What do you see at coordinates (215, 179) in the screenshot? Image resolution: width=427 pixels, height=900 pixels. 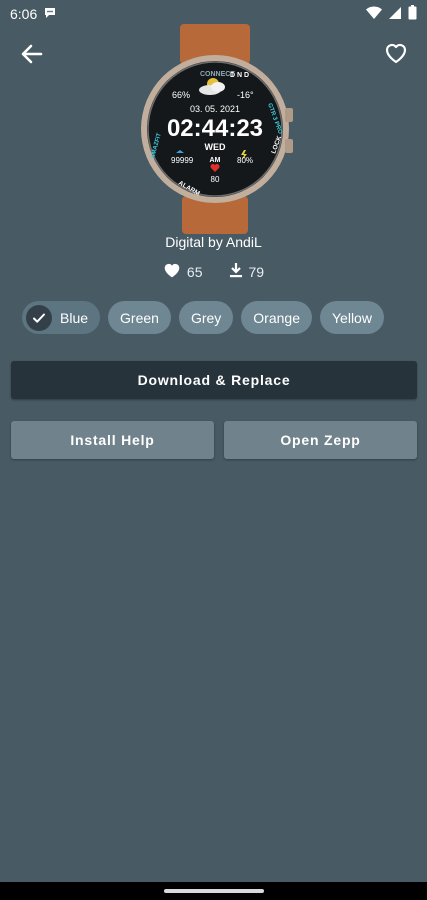 I see `watch-heart-rate: 80` at bounding box center [215, 179].